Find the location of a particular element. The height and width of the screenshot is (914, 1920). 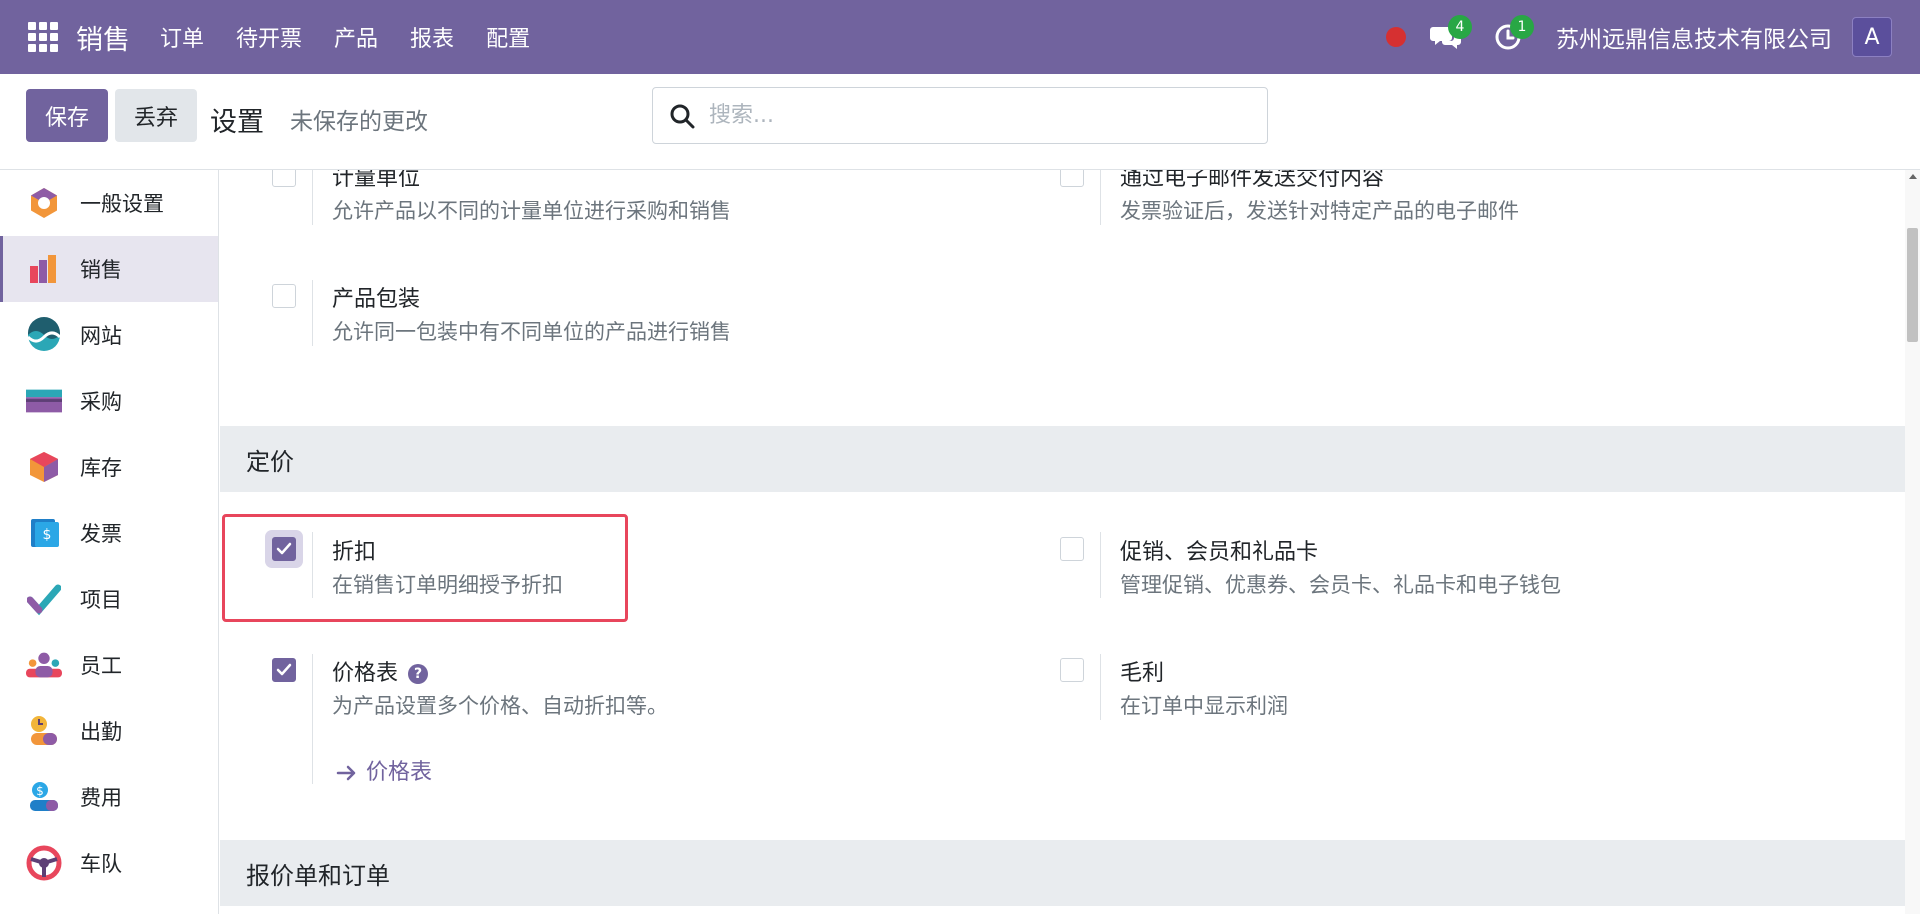

sidebar-item-project: 项目 is located at coordinates (109, 599).